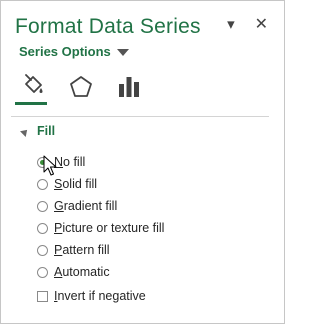 The image size is (320, 324). I want to click on option-gradient-fill-label: radient fill, so click(90, 206).